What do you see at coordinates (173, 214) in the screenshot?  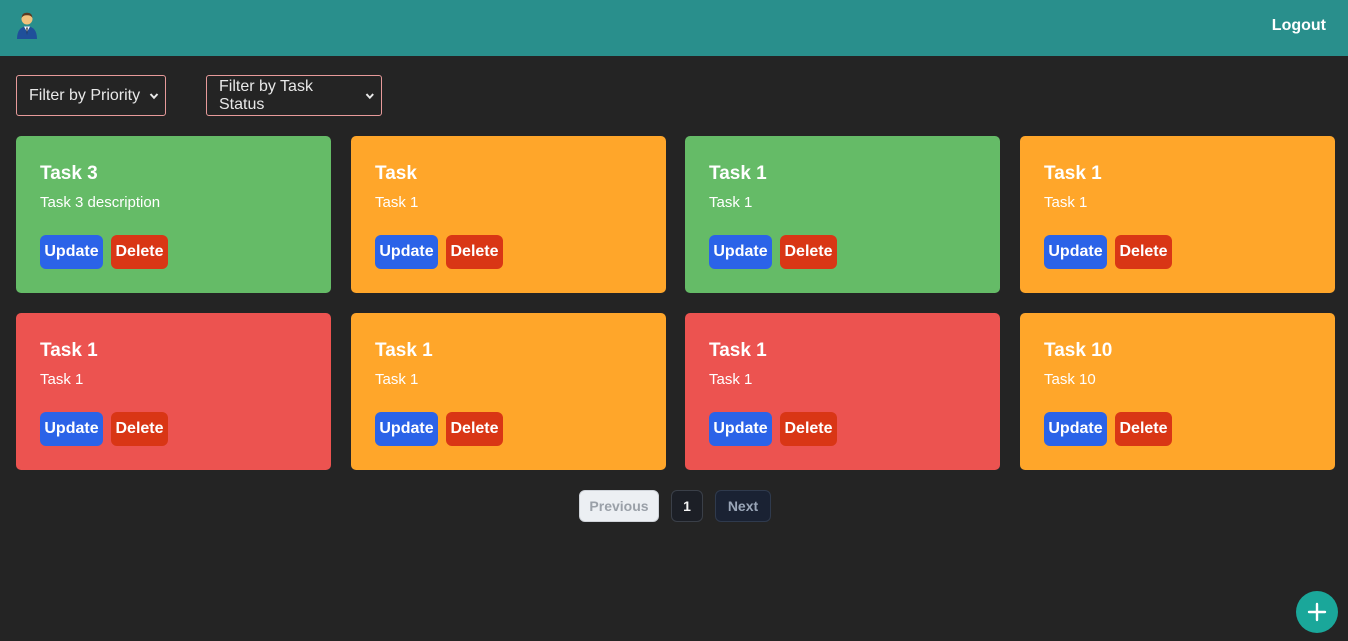 I see `task-card: Task 3 Task 3 description Update Delete` at bounding box center [173, 214].